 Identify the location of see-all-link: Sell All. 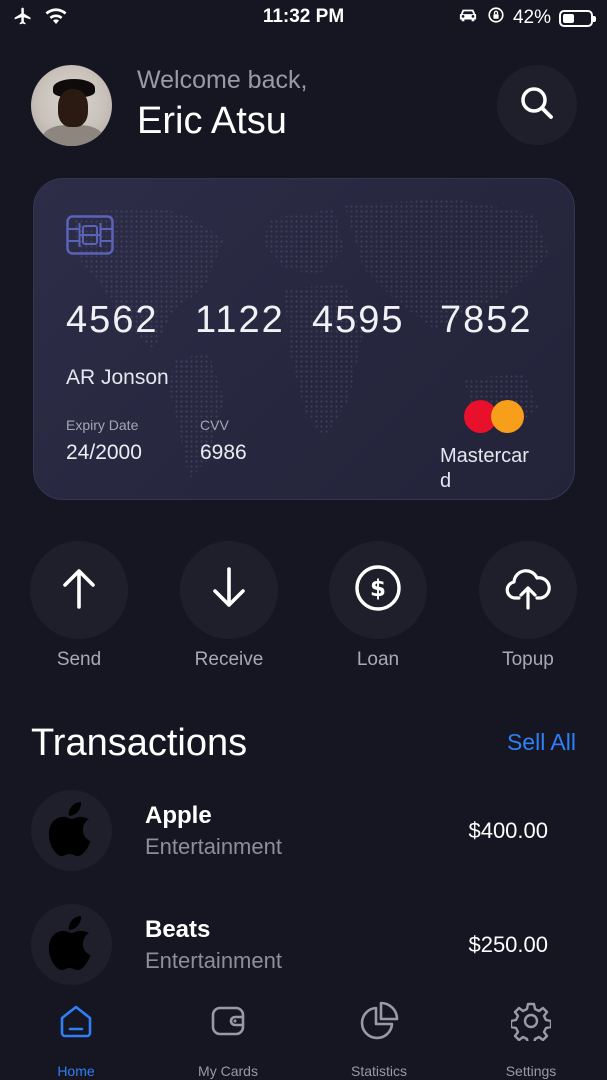
(541, 742).